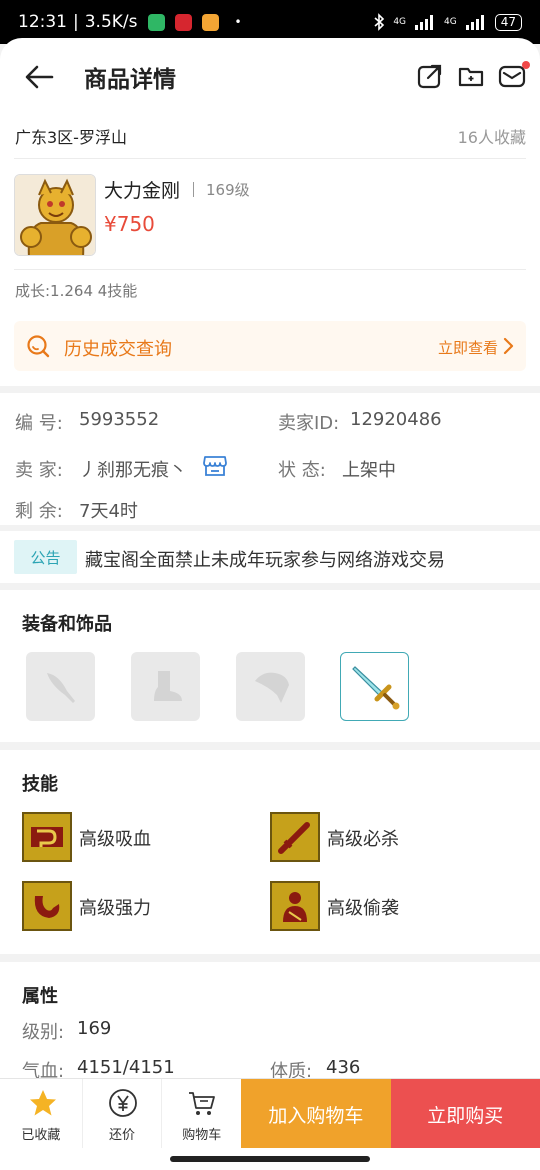  Describe the element at coordinates (94, 1028) in the screenshot. I see `level-value: 169` at that location.